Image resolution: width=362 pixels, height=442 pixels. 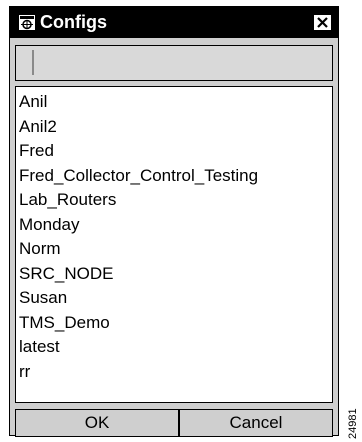 What do you see at coordinates (175, 298) in the screenshot?
I see `list-item: Susan` at bounding box center [175, 298].